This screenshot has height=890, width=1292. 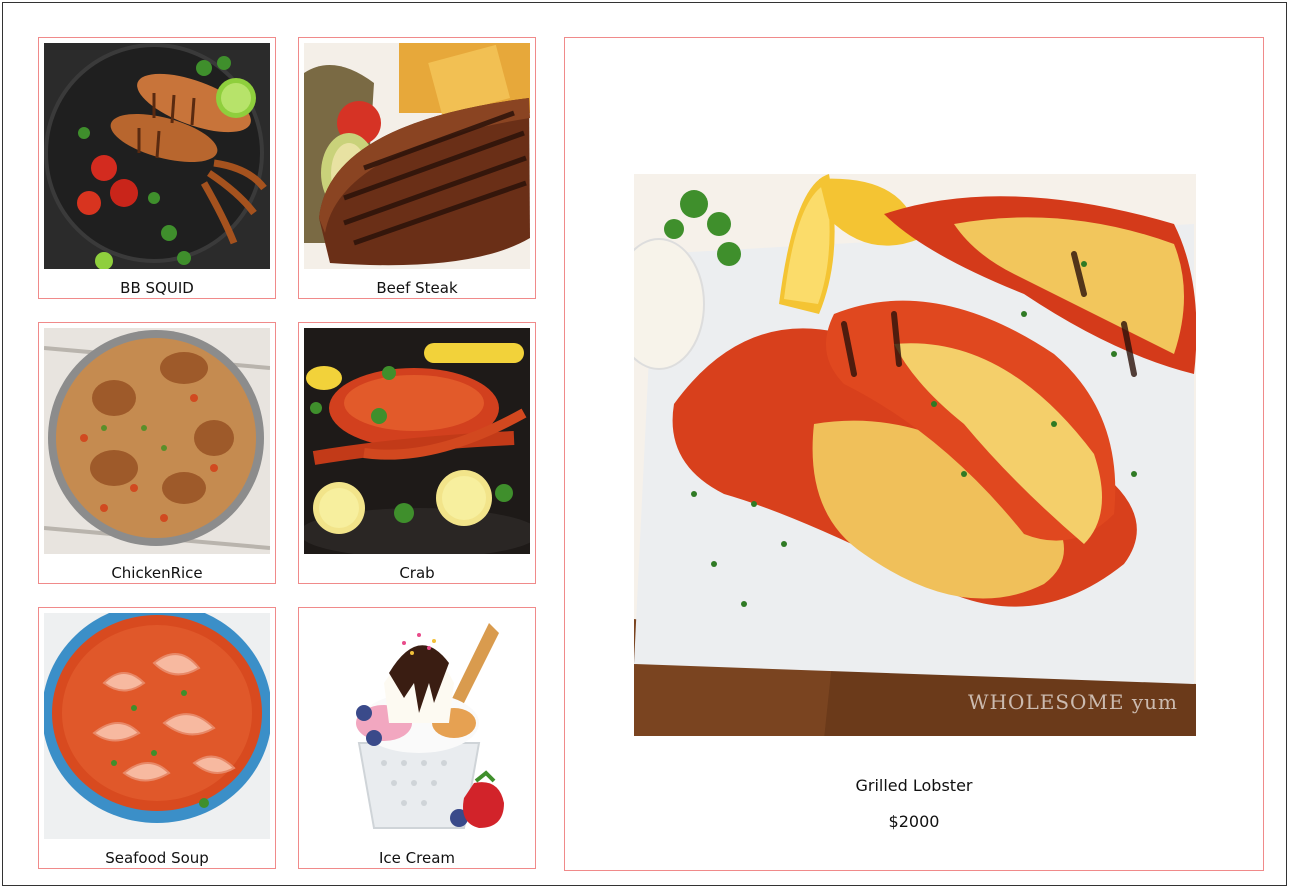 What do you see at coordinates (416, 858) in the screenshot?
I see `menu-card-label: Ice Cream` at bounding box center [416, 858].